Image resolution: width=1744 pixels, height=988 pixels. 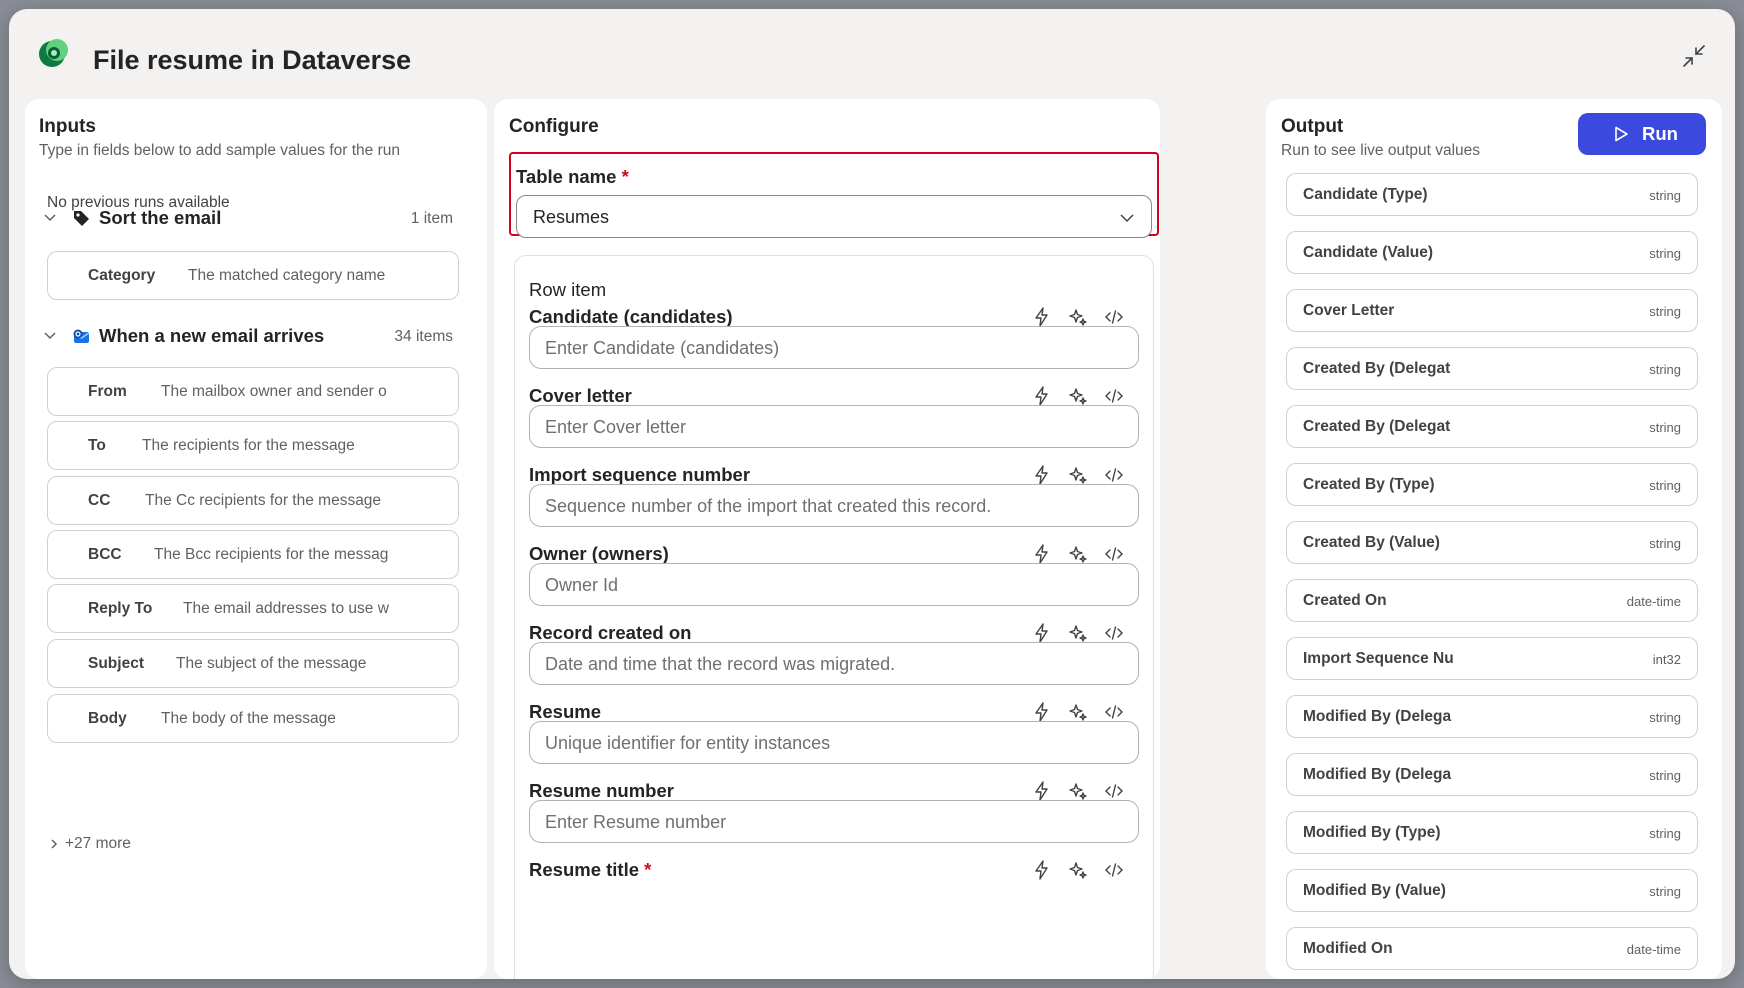 I want to click on resume-number-input: Enter Resume number, so click(x=834, y=821).